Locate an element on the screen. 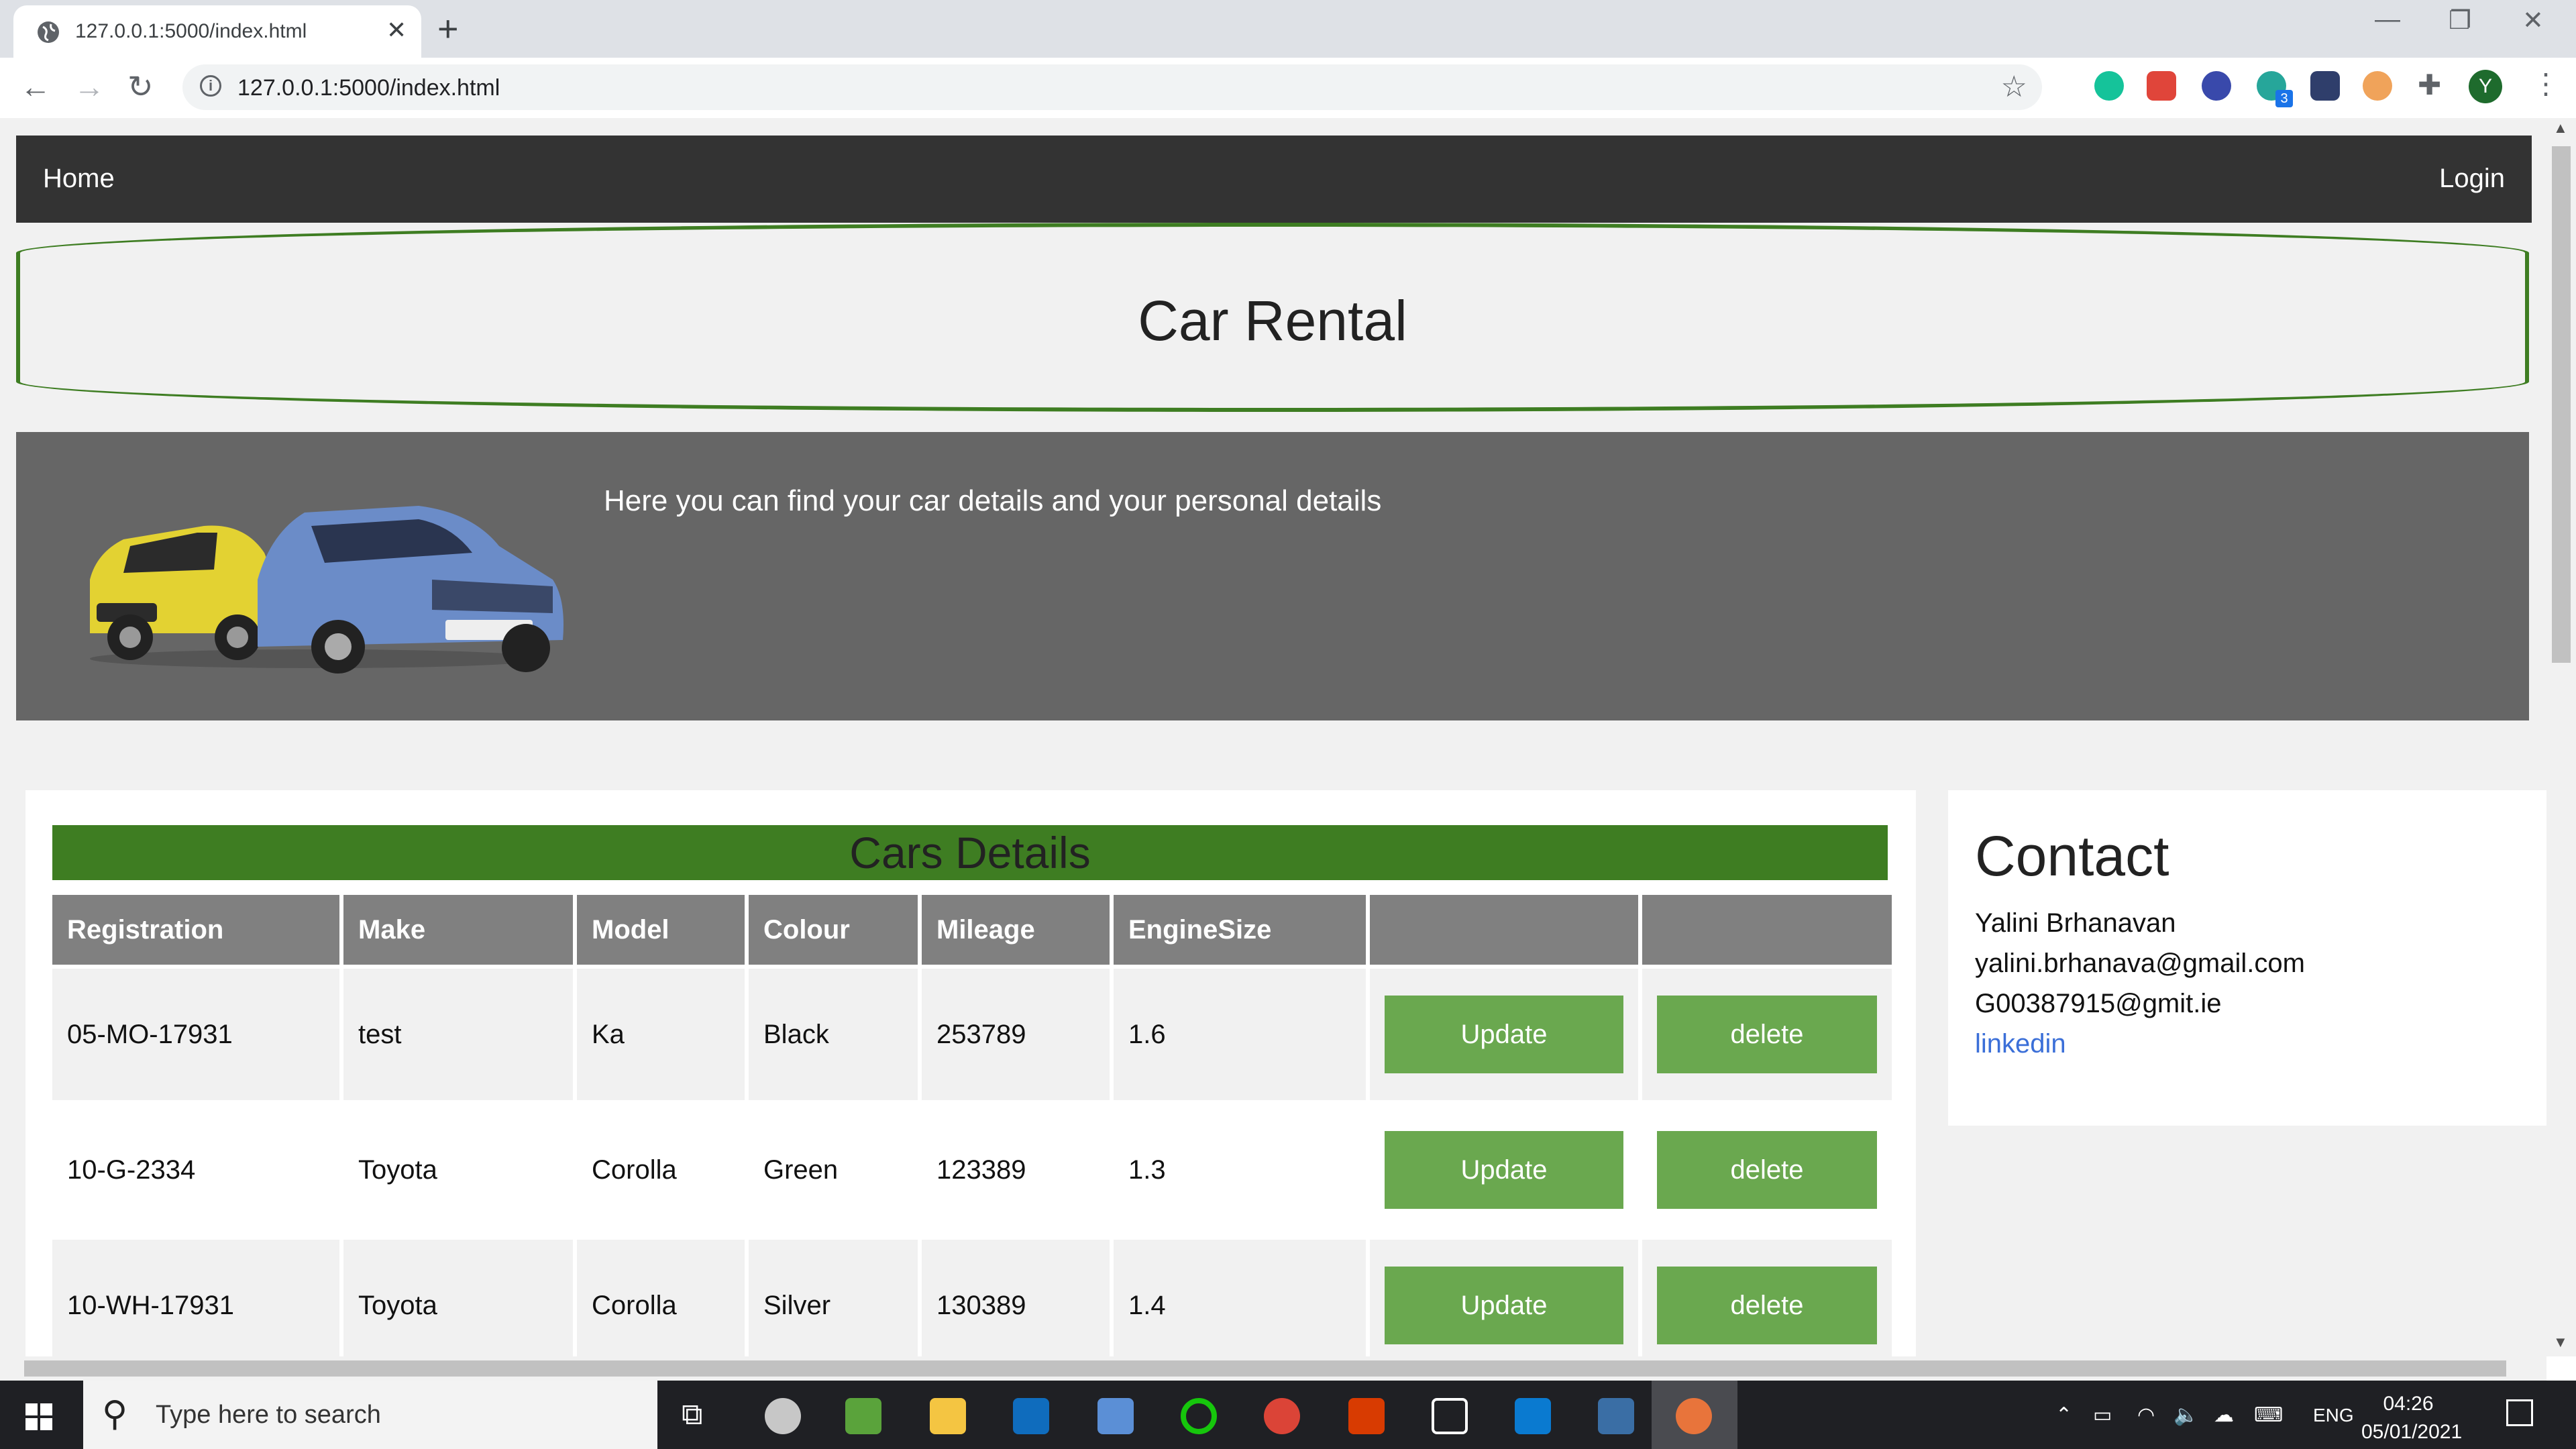  col-model: Model is located at coordinates (661, 930).